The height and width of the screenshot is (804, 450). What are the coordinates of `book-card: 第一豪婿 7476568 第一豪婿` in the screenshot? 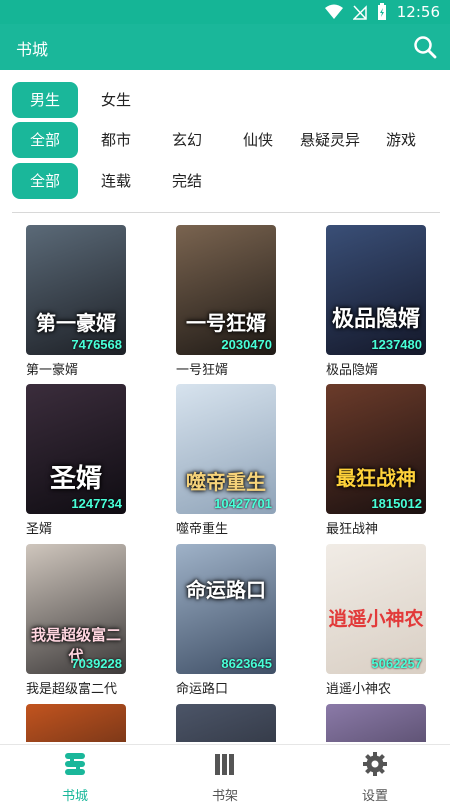 It's located at (78, 301).